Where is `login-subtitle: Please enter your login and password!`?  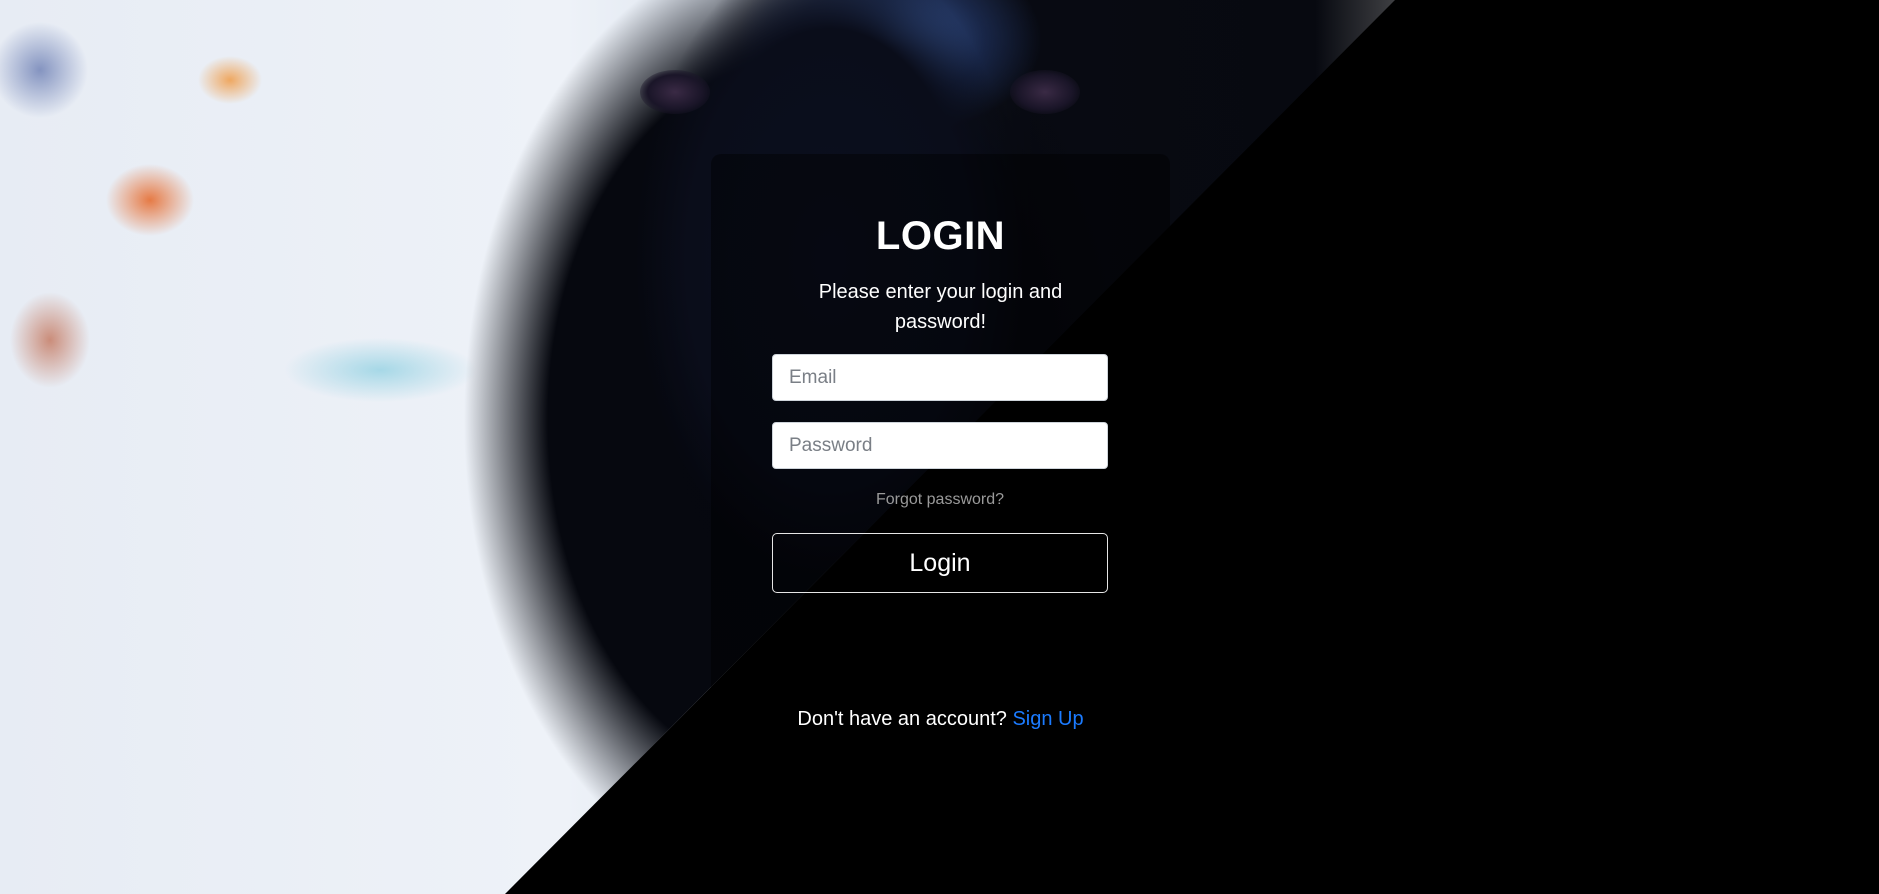
login-subtitle: Please enter your login and password! is located at coordinates (940, 307).